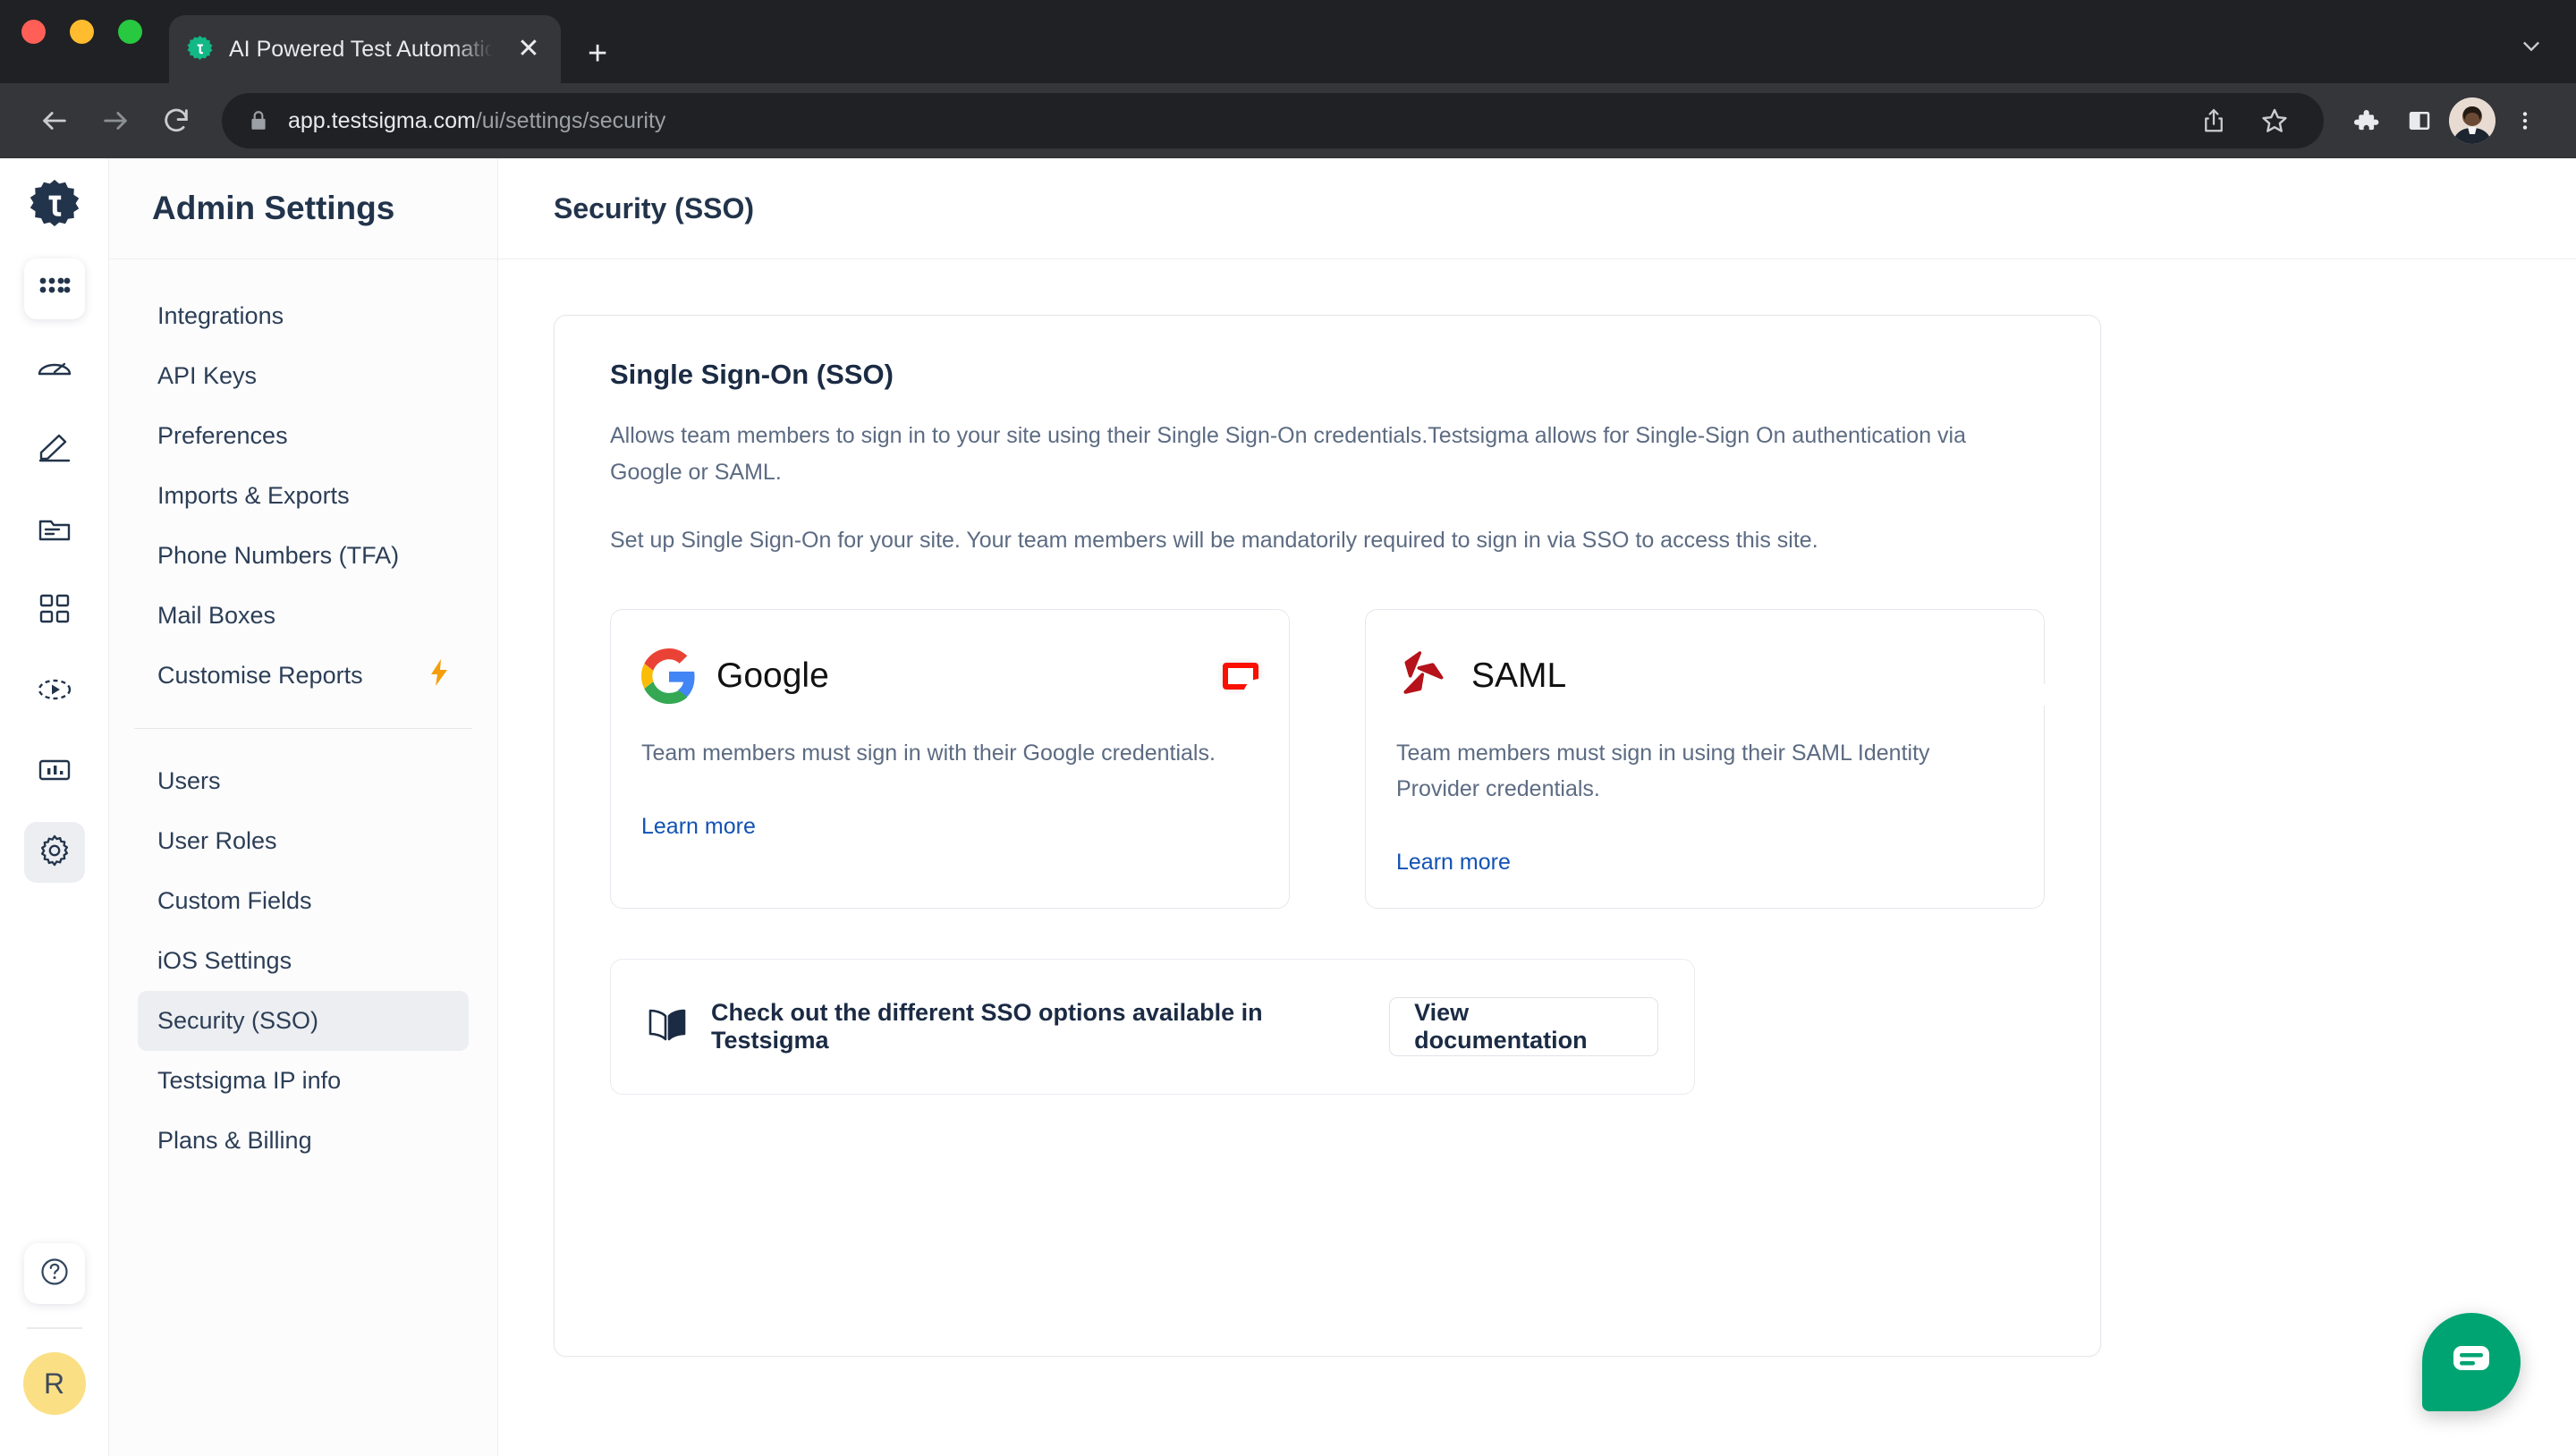  What do you see at coordinates (238, 1021) in the screenshot?
I see `nav-label: Security (SSO)` at bounding box center [238, 1021].